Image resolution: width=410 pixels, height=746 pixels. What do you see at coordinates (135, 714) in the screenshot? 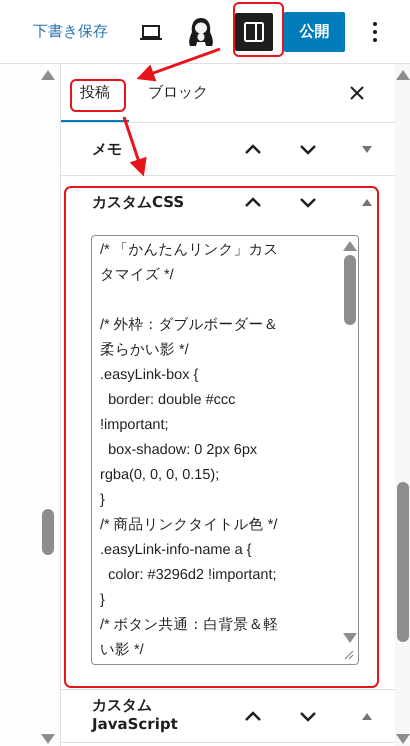
I see `panel-title: カスタム JavaScript` at bounding box center [135, 714].